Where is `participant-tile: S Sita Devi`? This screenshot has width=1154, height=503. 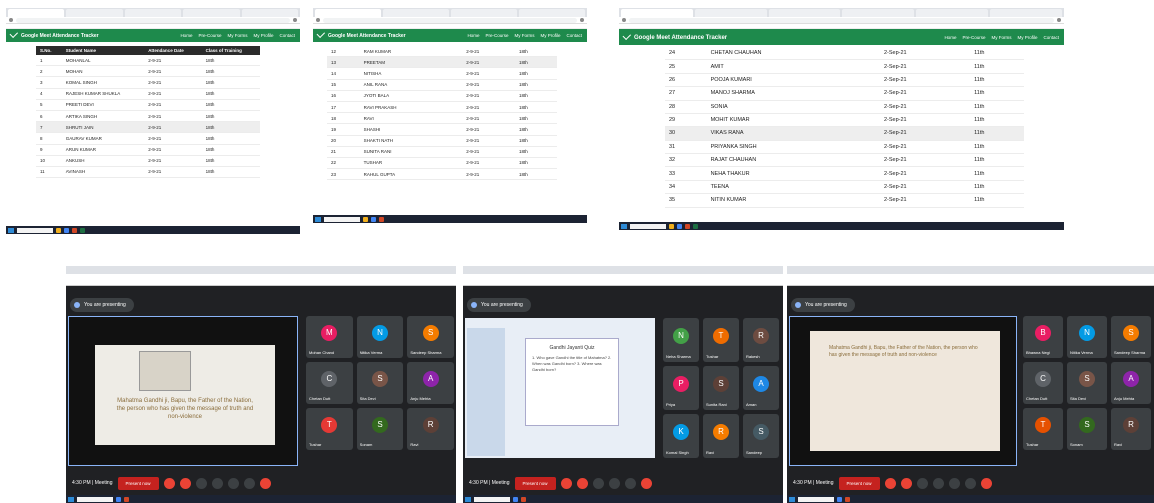 participant-tile: S Sita Devi is located at coordinates (1087, 383).